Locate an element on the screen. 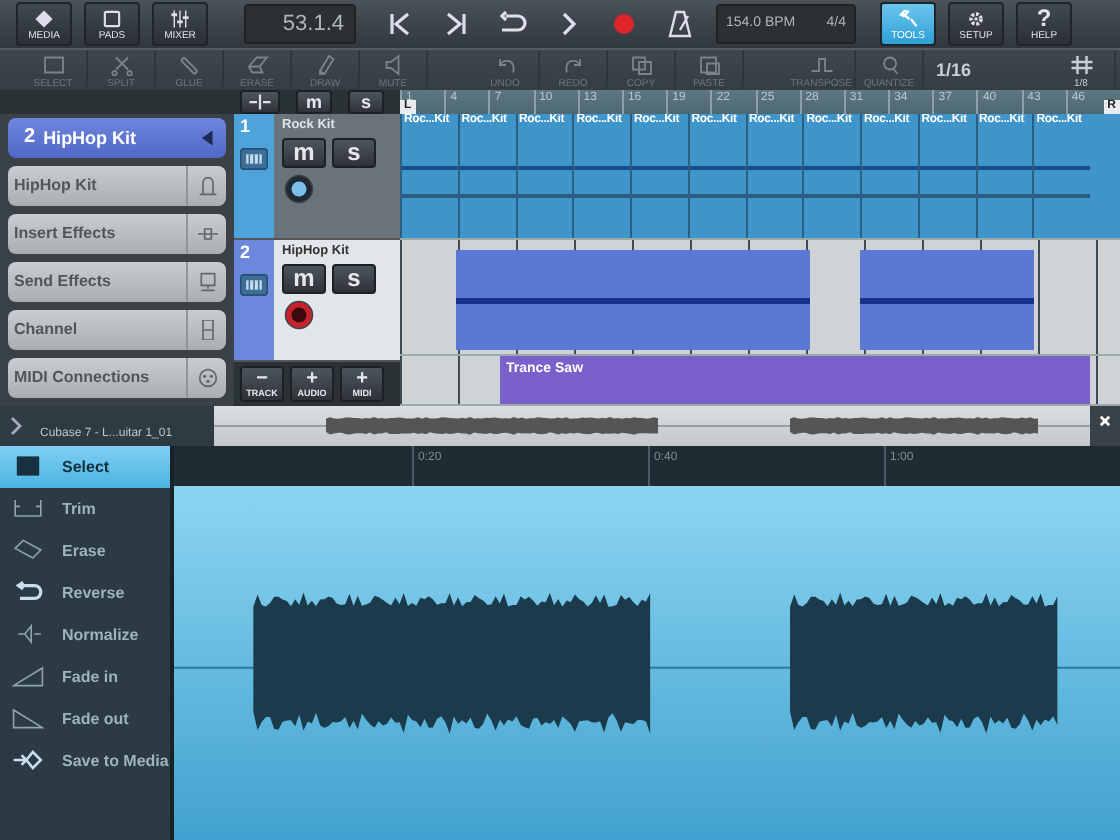 Image resolution: width=1120 pixels, height=840 pixels. hammer-icon is located at coordinates (908, 18).